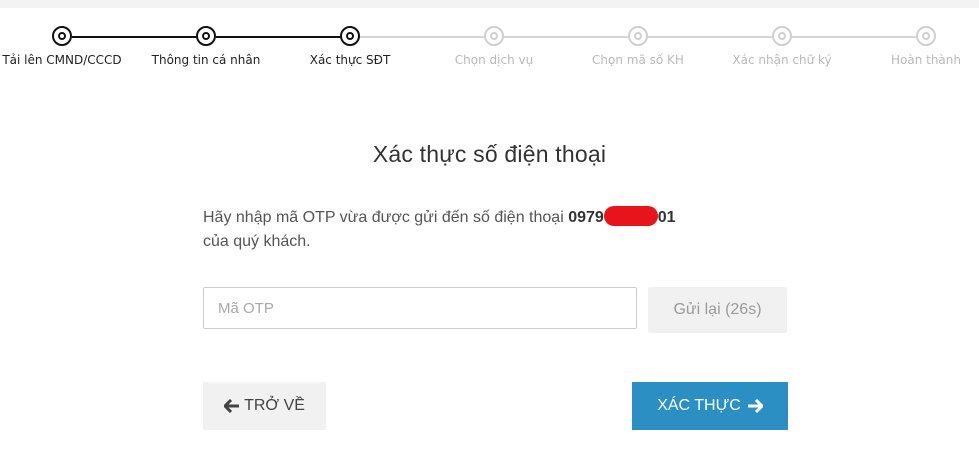 This screenshot has height=474, width=979. What do you see at coordinates (62, 60) in the screenshot?
I see `step-label: Tải lên CMND/CCCD` at bounding box center [62, 60].